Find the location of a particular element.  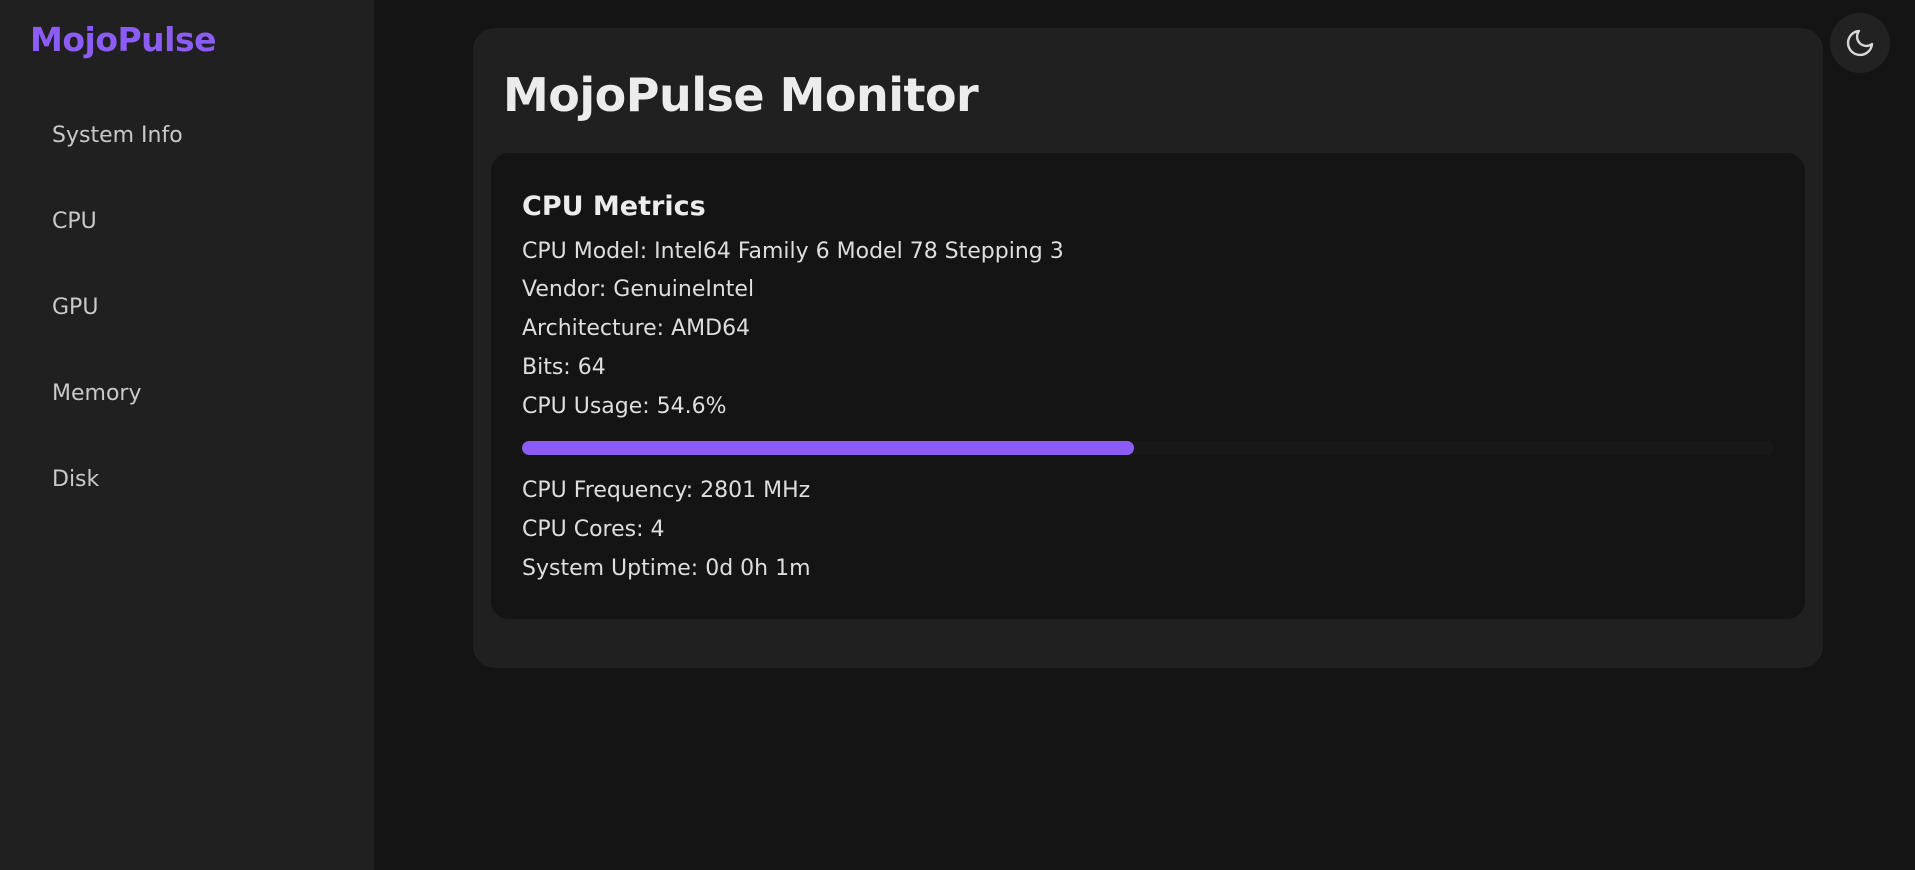

moon-icon is located at coordinates (1860, 43).